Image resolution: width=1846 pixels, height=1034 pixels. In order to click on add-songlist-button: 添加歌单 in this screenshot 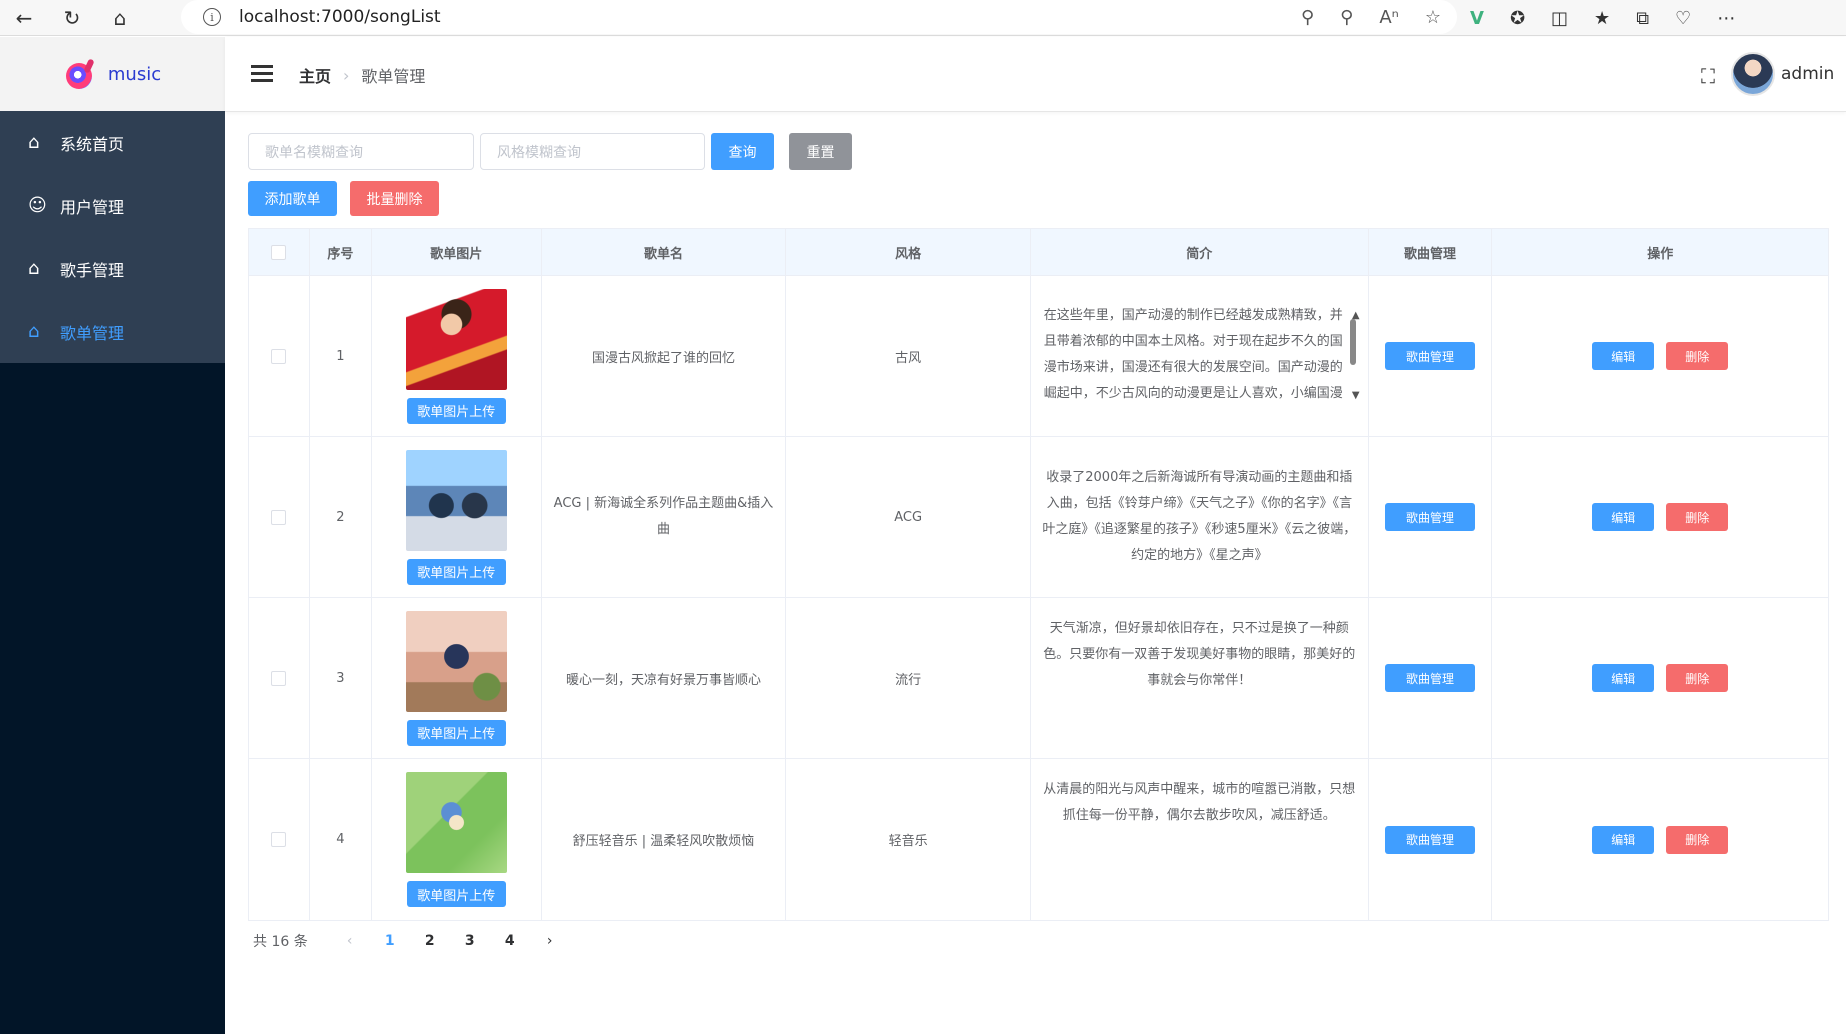, I will do `click(292, 198)`.